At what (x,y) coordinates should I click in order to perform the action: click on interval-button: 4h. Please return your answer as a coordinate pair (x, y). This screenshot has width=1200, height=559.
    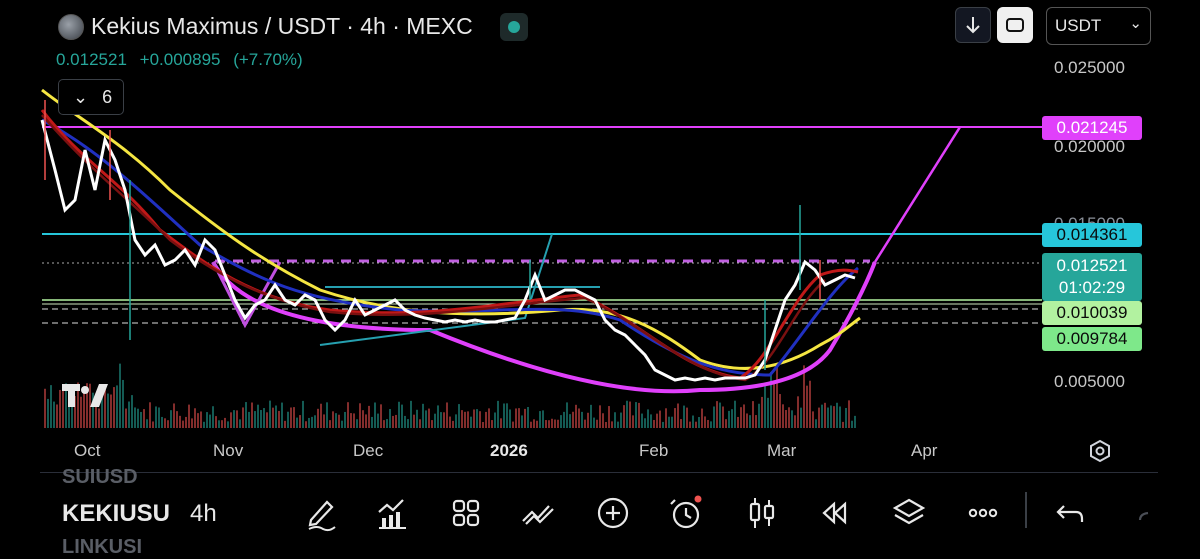
    Looking at the image, I should click on (203, 514).